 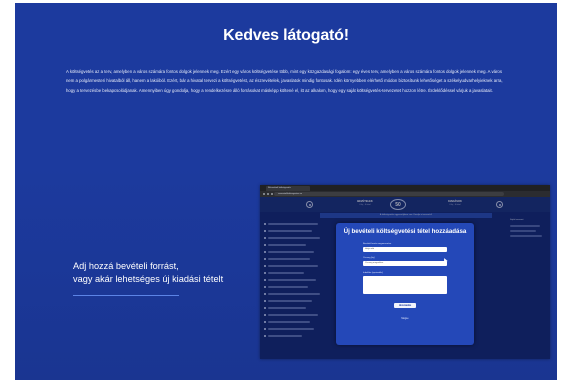 I want to click on cancel-button: Mégse, so click(x=405, y=318).